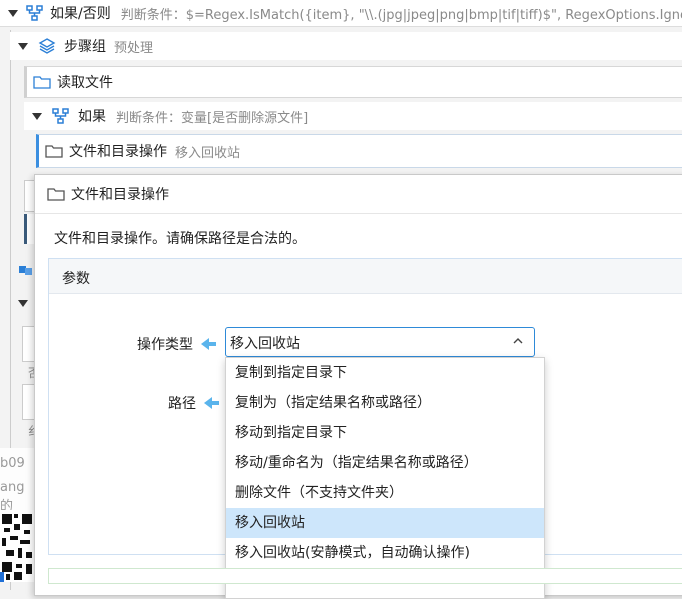 The height and width of the screenshot is (599, 682). I want to click on file-op-subtitle: 移入回收站, so click(208, 153).